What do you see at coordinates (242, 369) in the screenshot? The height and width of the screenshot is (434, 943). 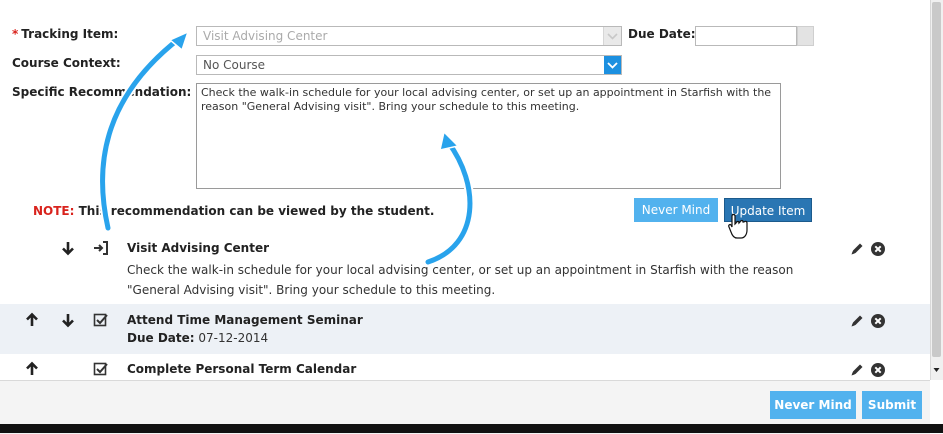 I see `item-title: Complete Personal Term Calendar` at bounding box center [242, 369].